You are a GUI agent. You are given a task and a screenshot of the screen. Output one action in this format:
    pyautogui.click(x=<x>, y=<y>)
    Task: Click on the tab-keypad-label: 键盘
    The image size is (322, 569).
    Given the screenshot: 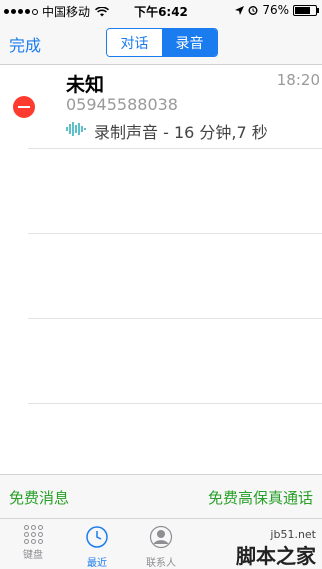 What is the action you would take?
    pyautogui.click(x=33, y=555)
    